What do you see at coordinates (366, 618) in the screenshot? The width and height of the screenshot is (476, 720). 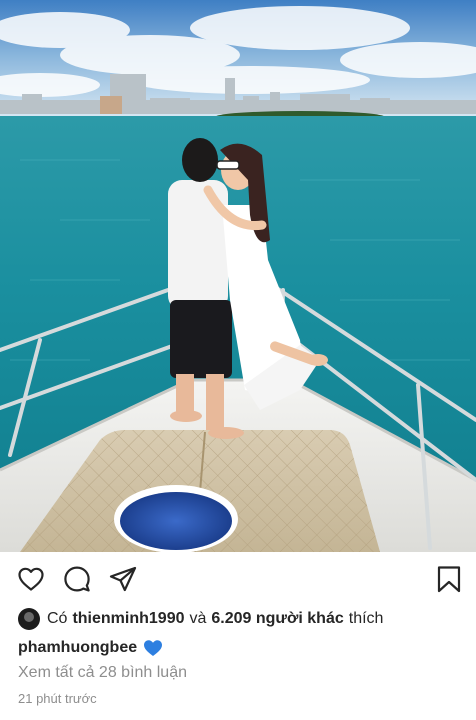 I see `likes-suffix: thích` at bounding box center [366, 618].